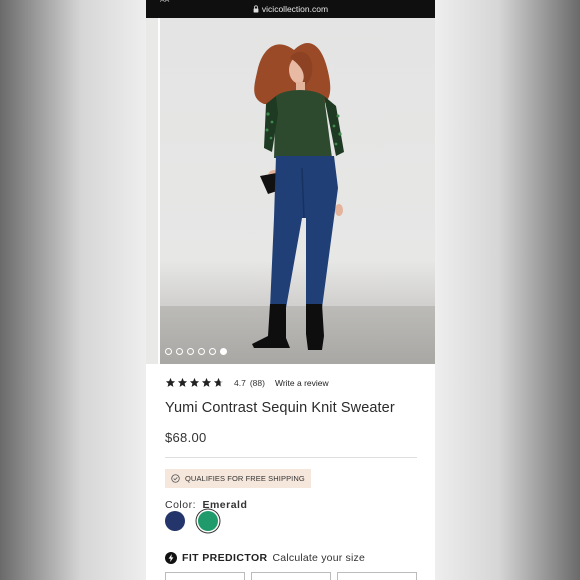  I want to click on browser-back-text: AA, so click(164, 2).